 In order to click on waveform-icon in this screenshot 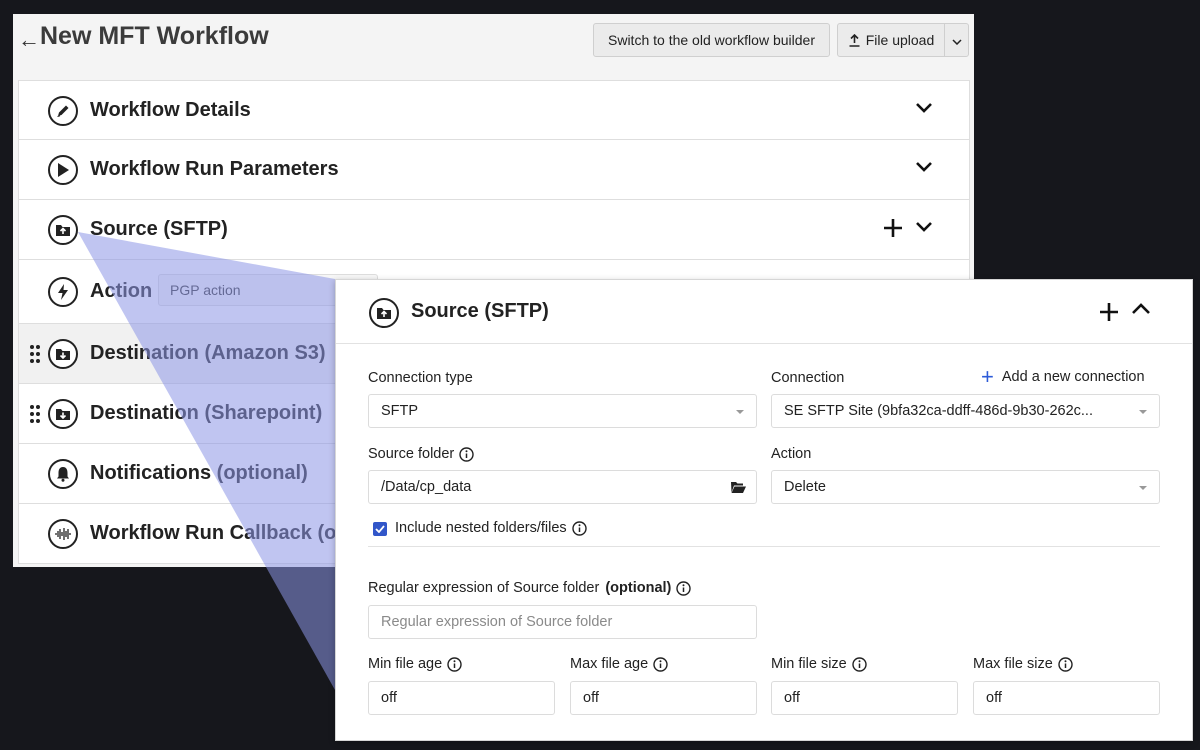, I will do `click(63, 534)`.